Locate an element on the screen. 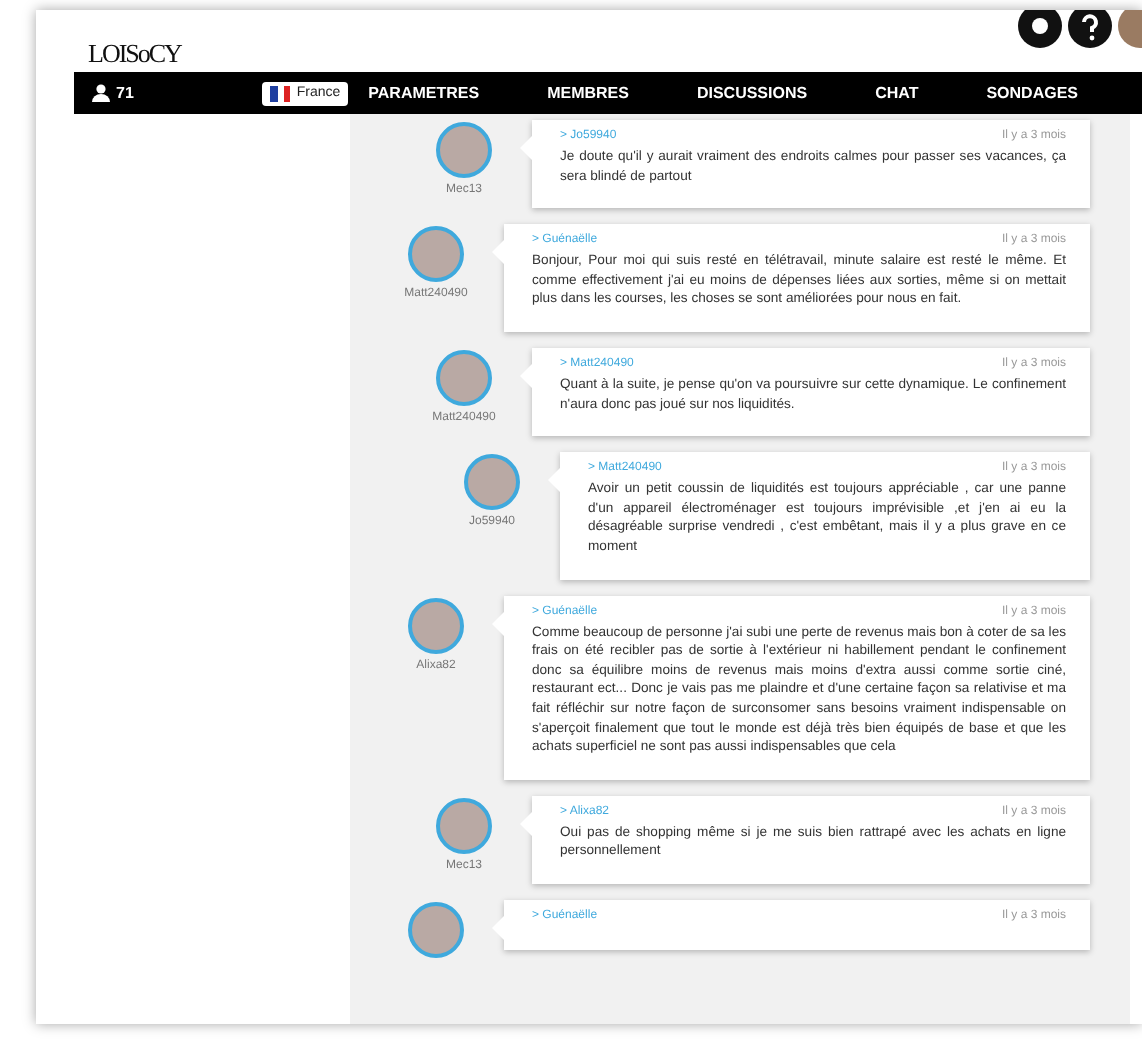 Image resolution: width=1142 pixels, height=1046 pixels. site-logo: LOISoCY is located at coordinates (134, 54).